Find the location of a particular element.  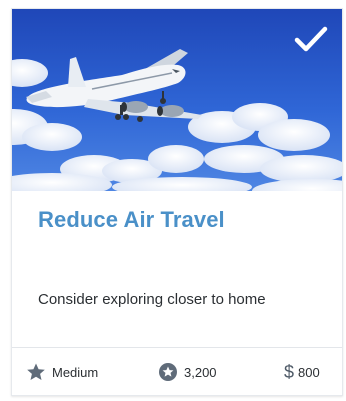

points-value: 3,200 is located at coordinates (200, 372).